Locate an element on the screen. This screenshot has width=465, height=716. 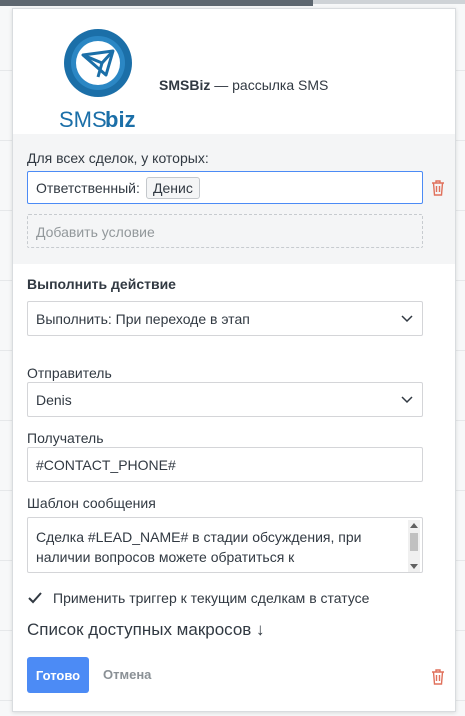
delete-condition-icon is located at coordinates (438, 188).